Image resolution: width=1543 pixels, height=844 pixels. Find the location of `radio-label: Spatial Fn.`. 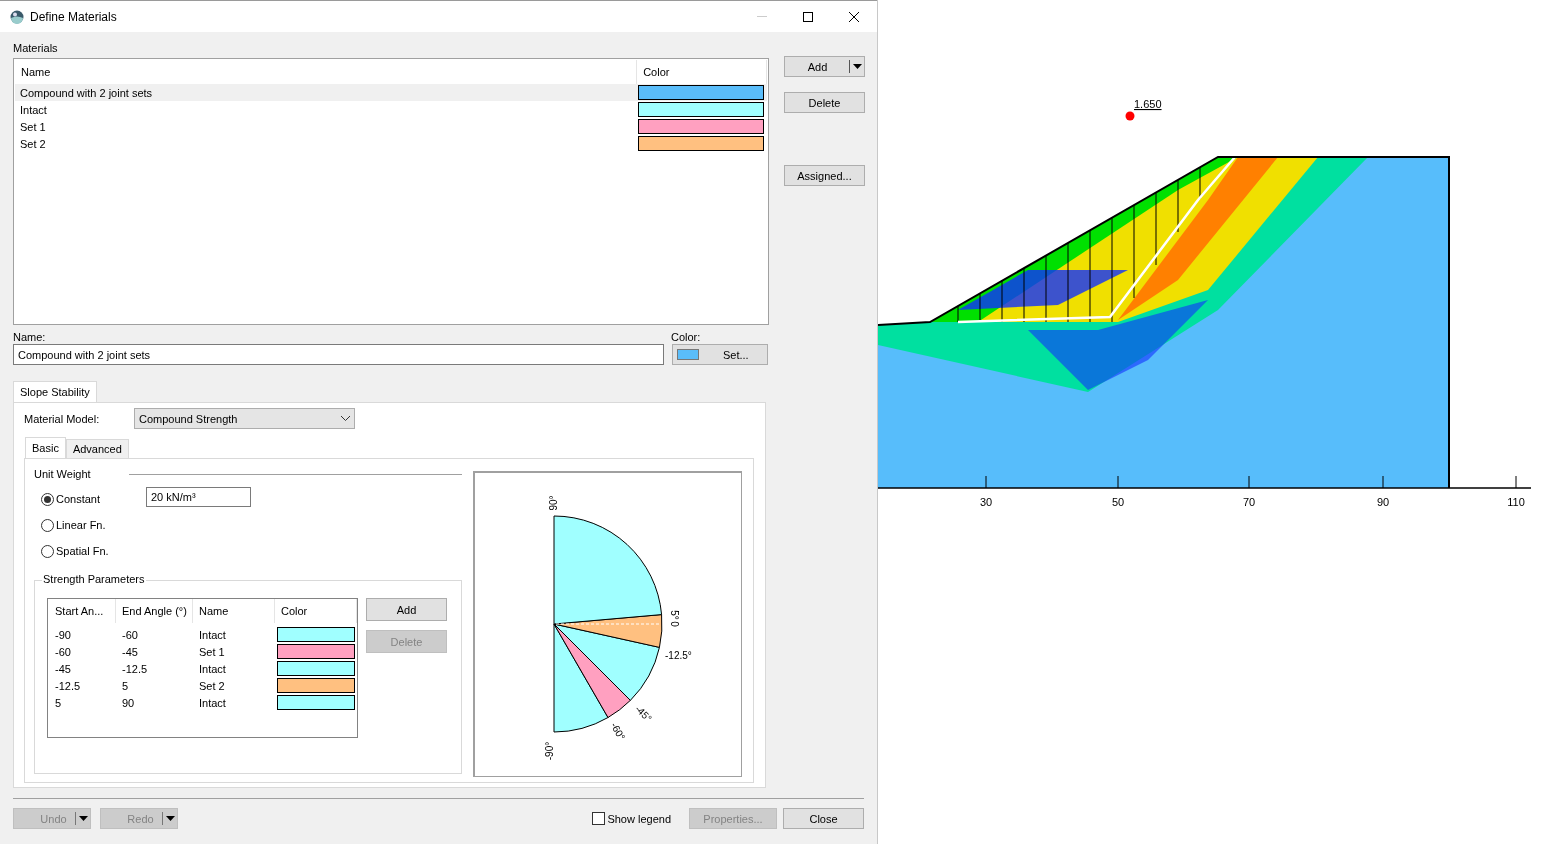

radio-label: Spatial Fn. is located at coordinates (82, 551).